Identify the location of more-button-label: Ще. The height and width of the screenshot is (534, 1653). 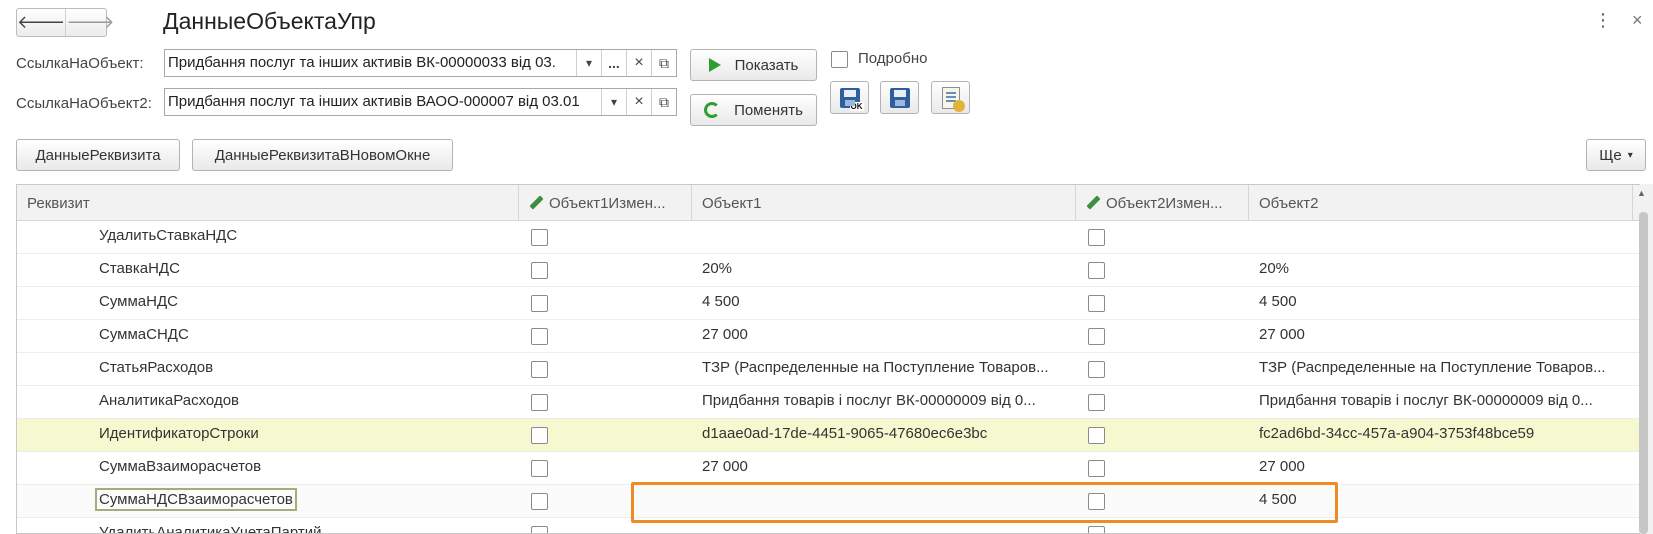
(1610, 155).